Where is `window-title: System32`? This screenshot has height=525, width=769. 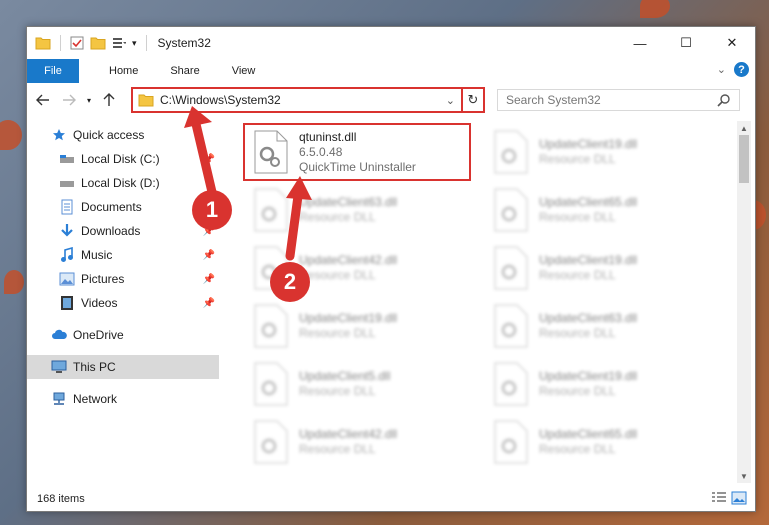
window-title: System32 is located at coordinates (184, 43).